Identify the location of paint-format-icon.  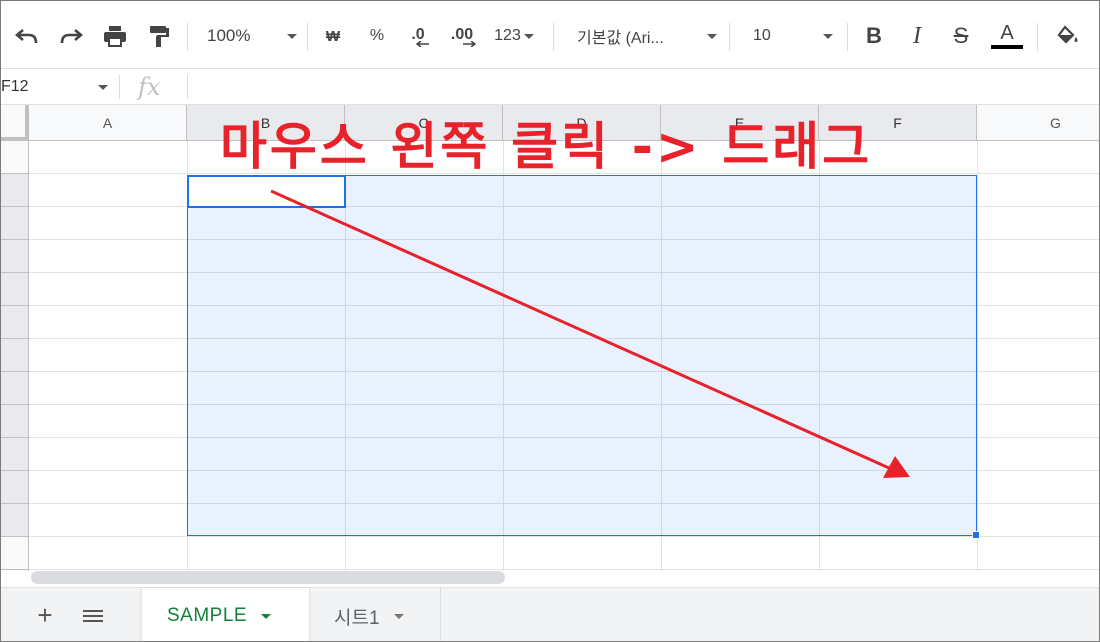
(159, 36).